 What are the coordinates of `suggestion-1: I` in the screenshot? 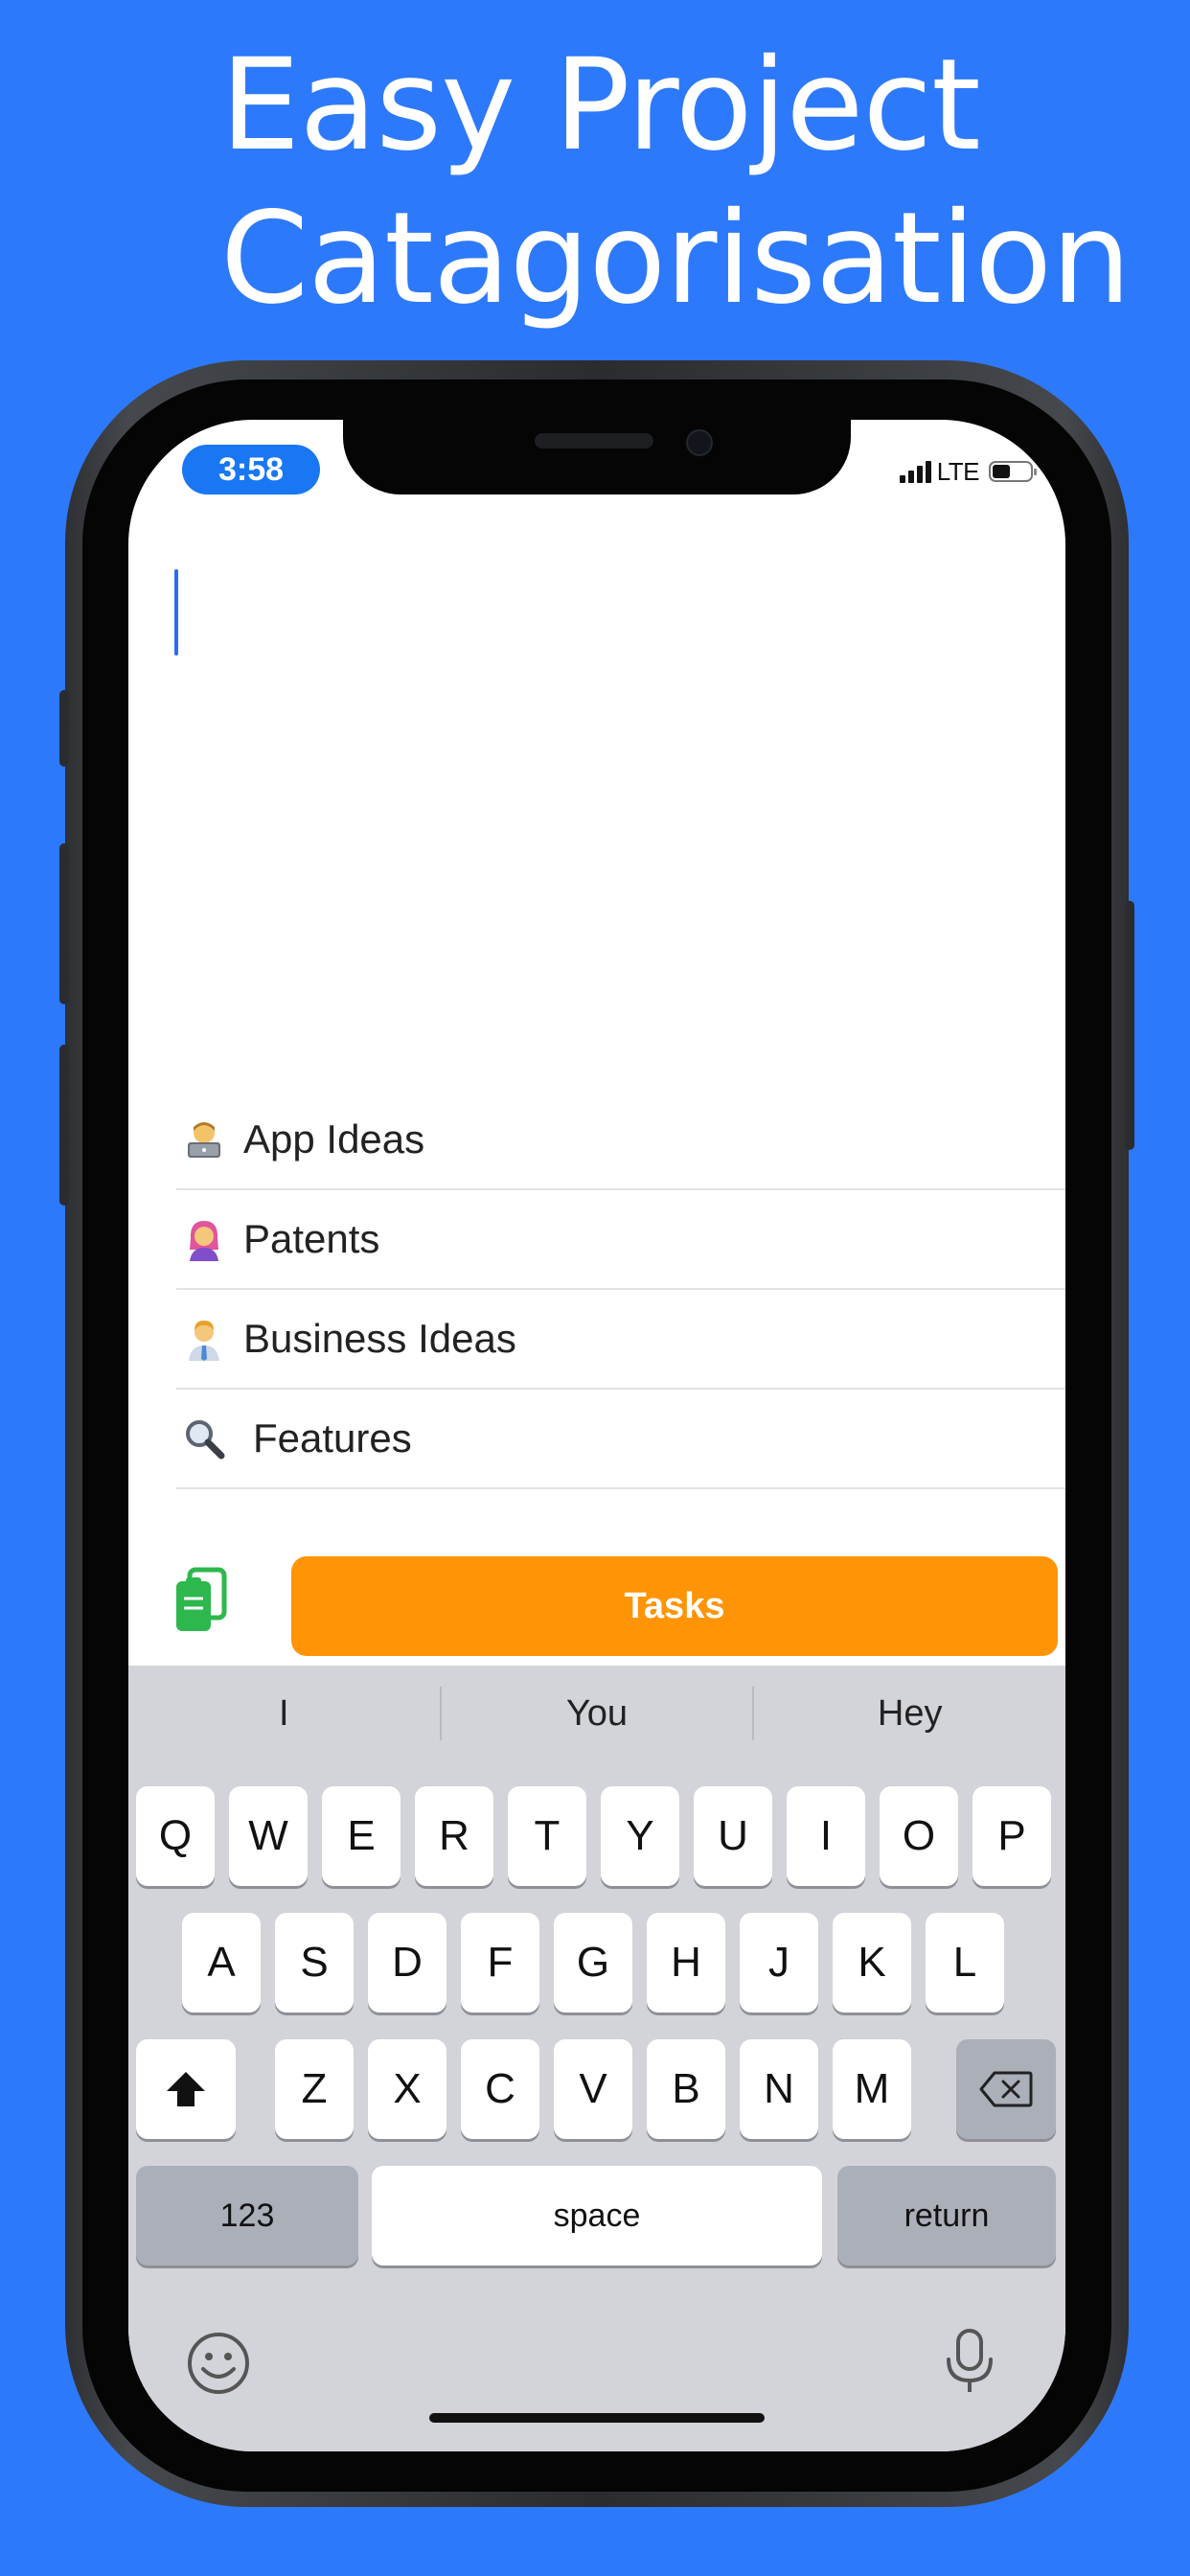 It's located at (284, 1713).